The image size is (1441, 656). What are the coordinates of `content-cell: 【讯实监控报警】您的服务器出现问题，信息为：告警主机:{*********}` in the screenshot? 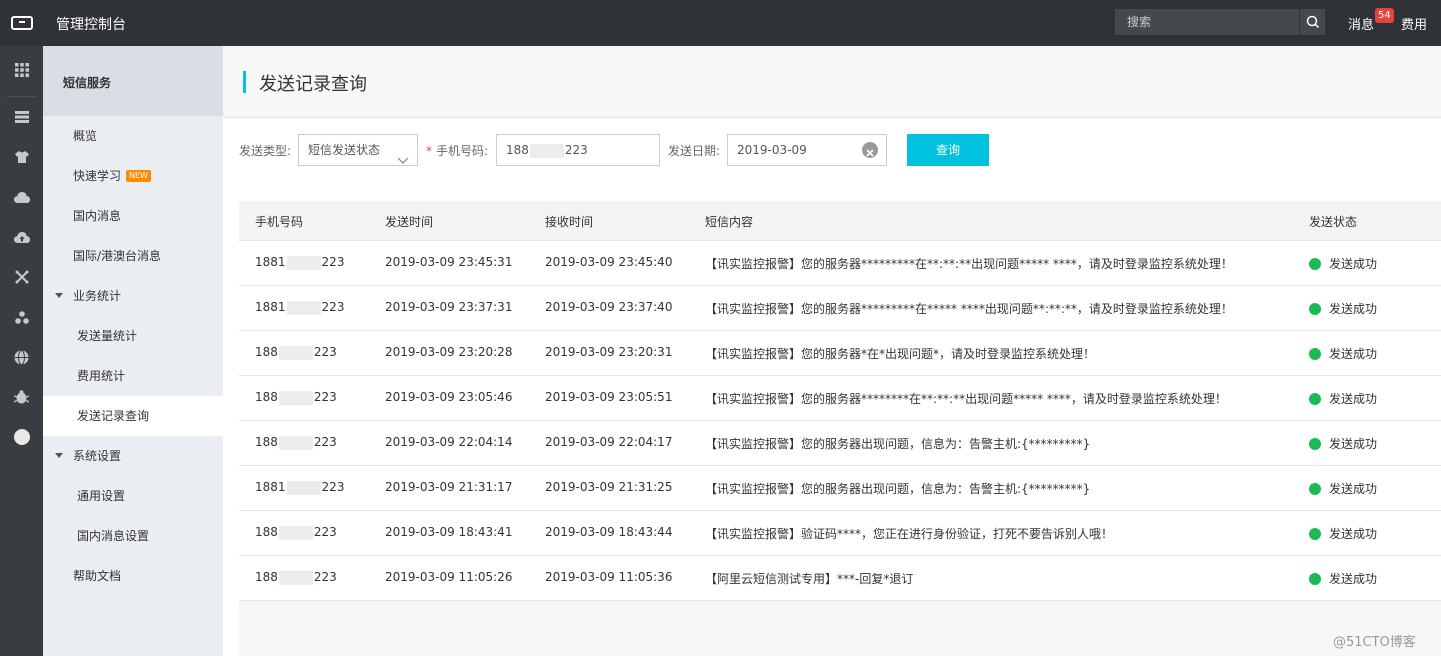 It's located at (898, 444).